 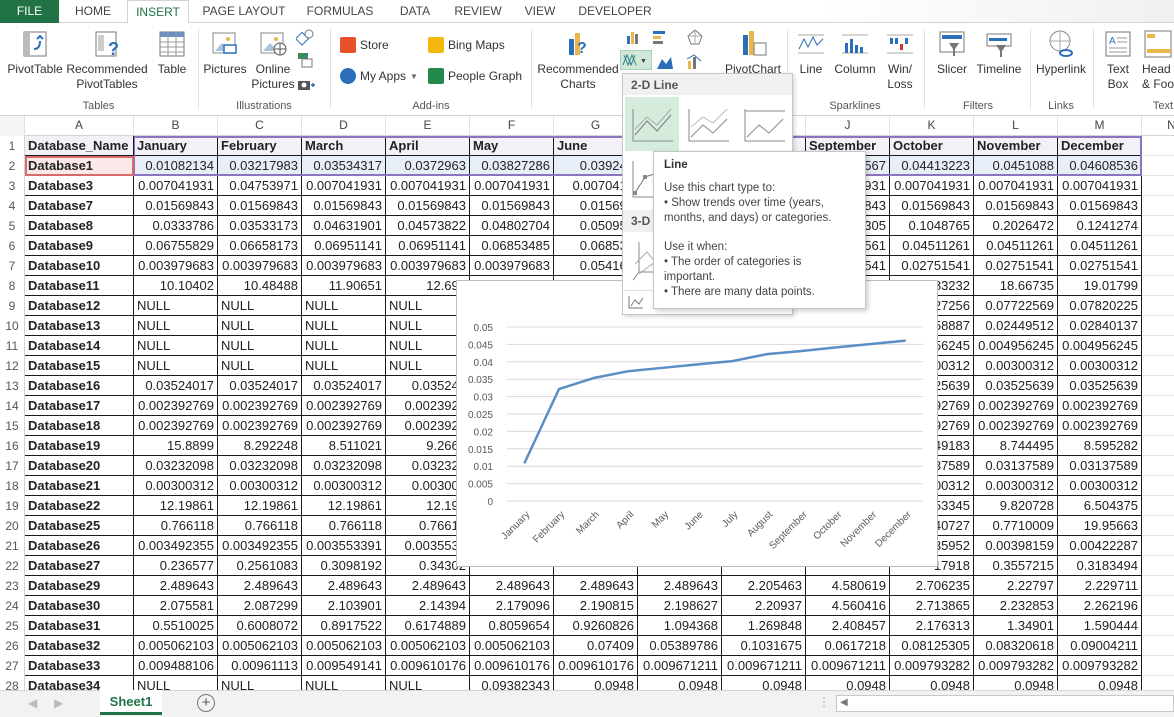 What do you see at coordinates (695, 62) in the screenshot?
I see `combo-chart-icon` at bounding box center [695, 62].